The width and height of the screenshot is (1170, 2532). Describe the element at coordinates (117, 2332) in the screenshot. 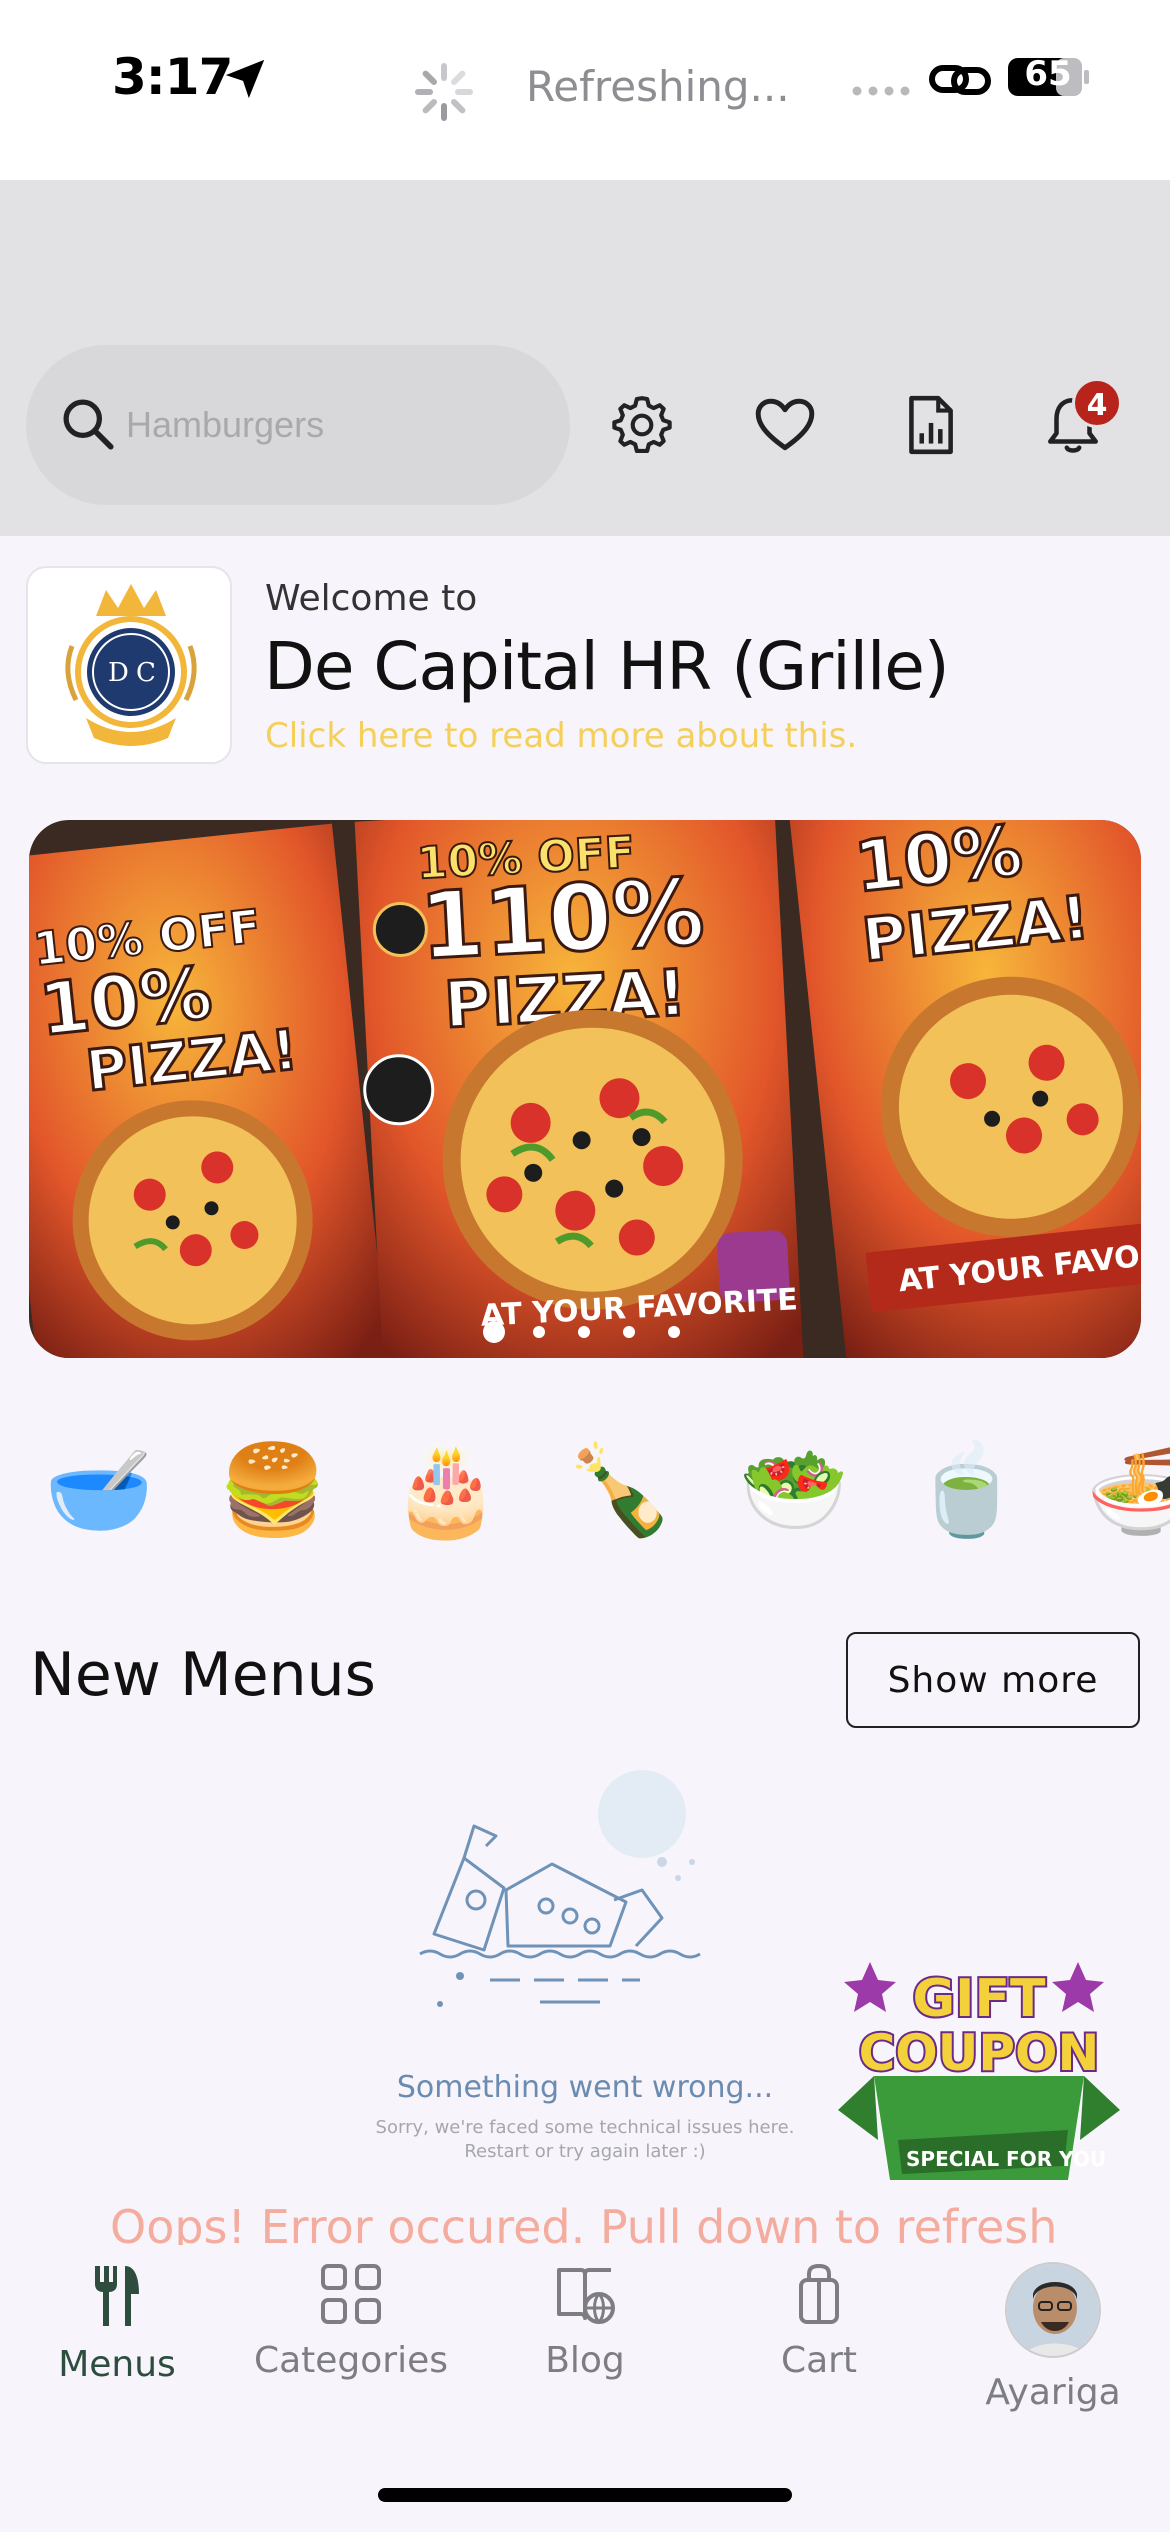

I see `tab-menus: Menus` at that location.